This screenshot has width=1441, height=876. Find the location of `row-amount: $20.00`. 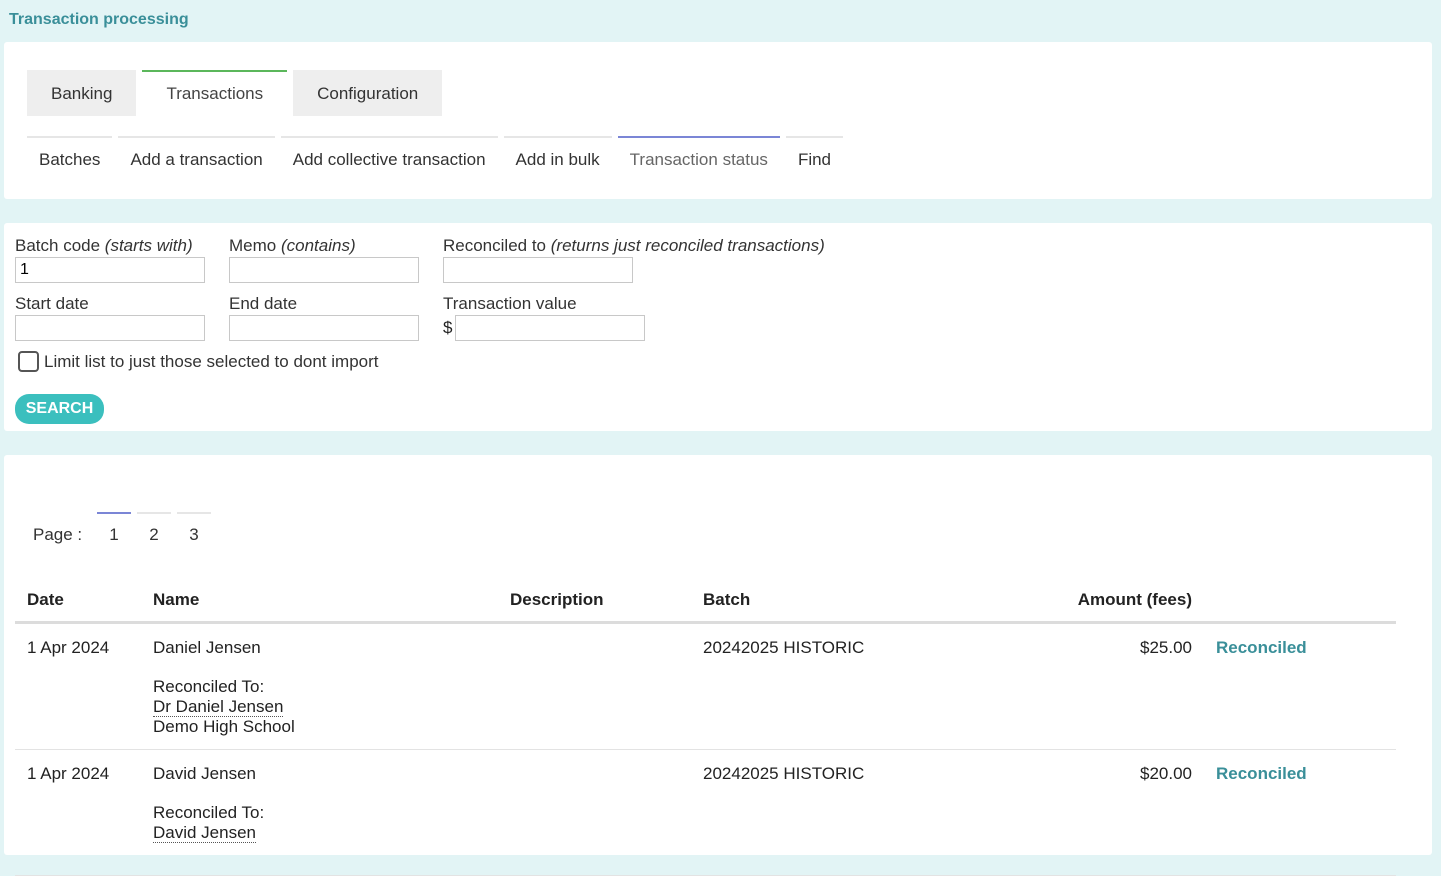

row-amount: $20.00 is located at coordinates (1166, 773).